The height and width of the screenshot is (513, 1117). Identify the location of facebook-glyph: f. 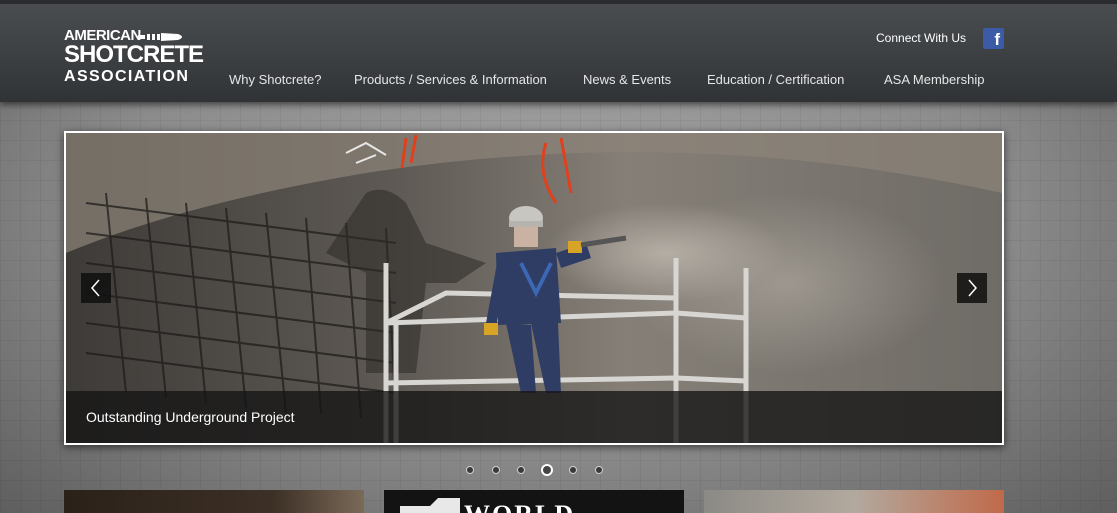
(997, 39).